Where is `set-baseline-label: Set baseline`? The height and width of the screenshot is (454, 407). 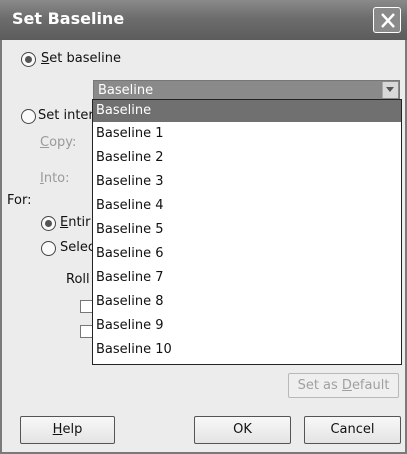 set-baseline-label: Set baseline is located at coordinates (81, 58).